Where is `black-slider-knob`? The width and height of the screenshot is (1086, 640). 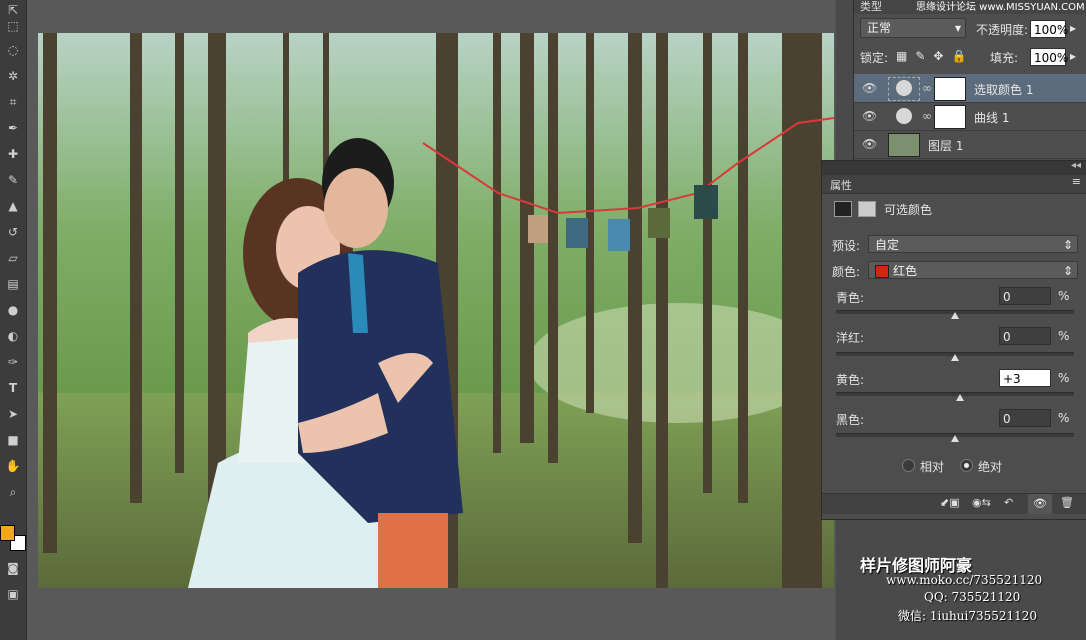
black-slider-knob is located at coordinates (955, 438).